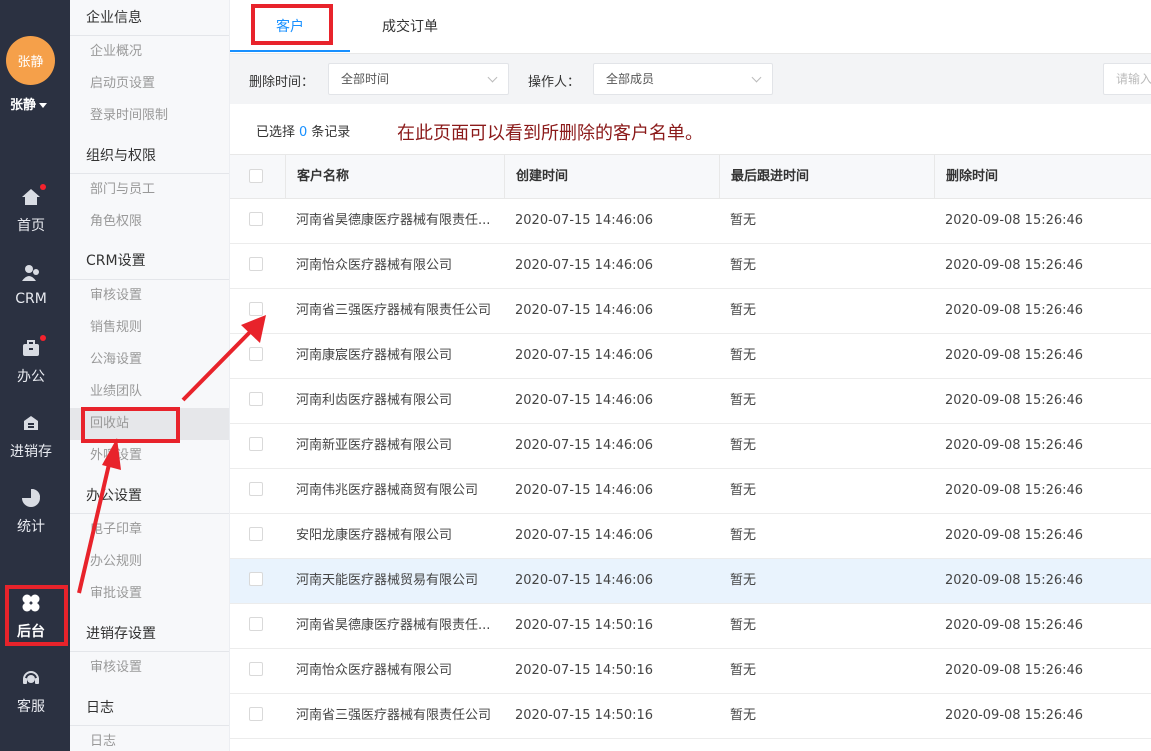  I want to click on rail-item-support: 客服, so click(31, 692).